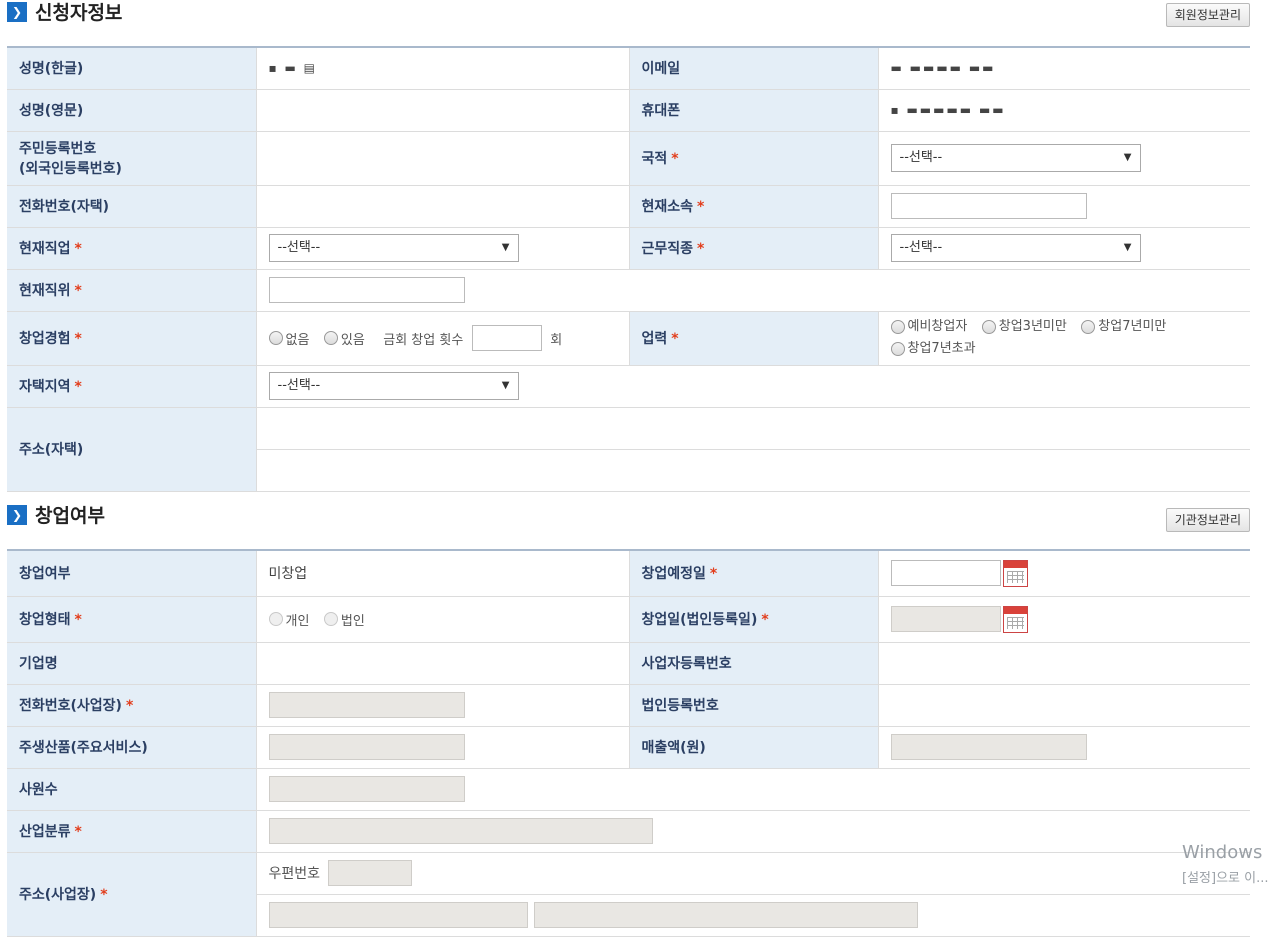 This screenshot has width=1275, height=937. I want to click on home-phone-label: 전화번호(자택), so click(131, 206).